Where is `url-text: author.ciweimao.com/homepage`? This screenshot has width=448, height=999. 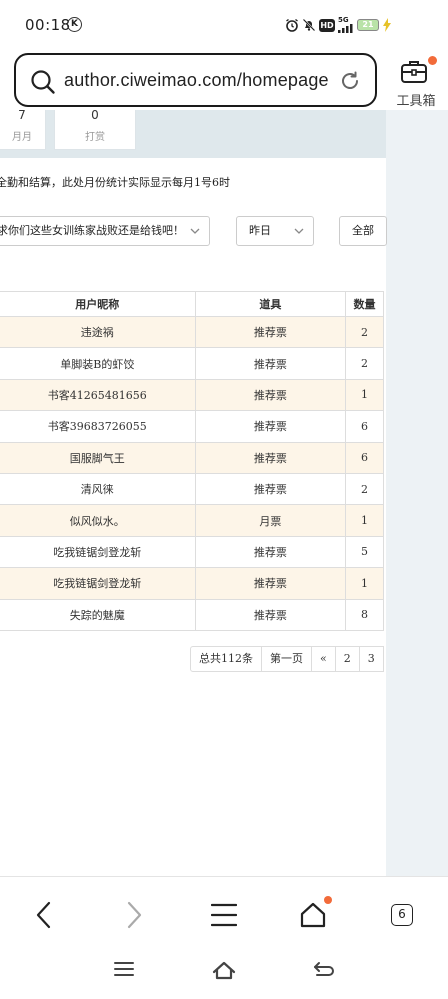
url-text: author.ciweimao.com/homepage is located at coordinates (196, 80).